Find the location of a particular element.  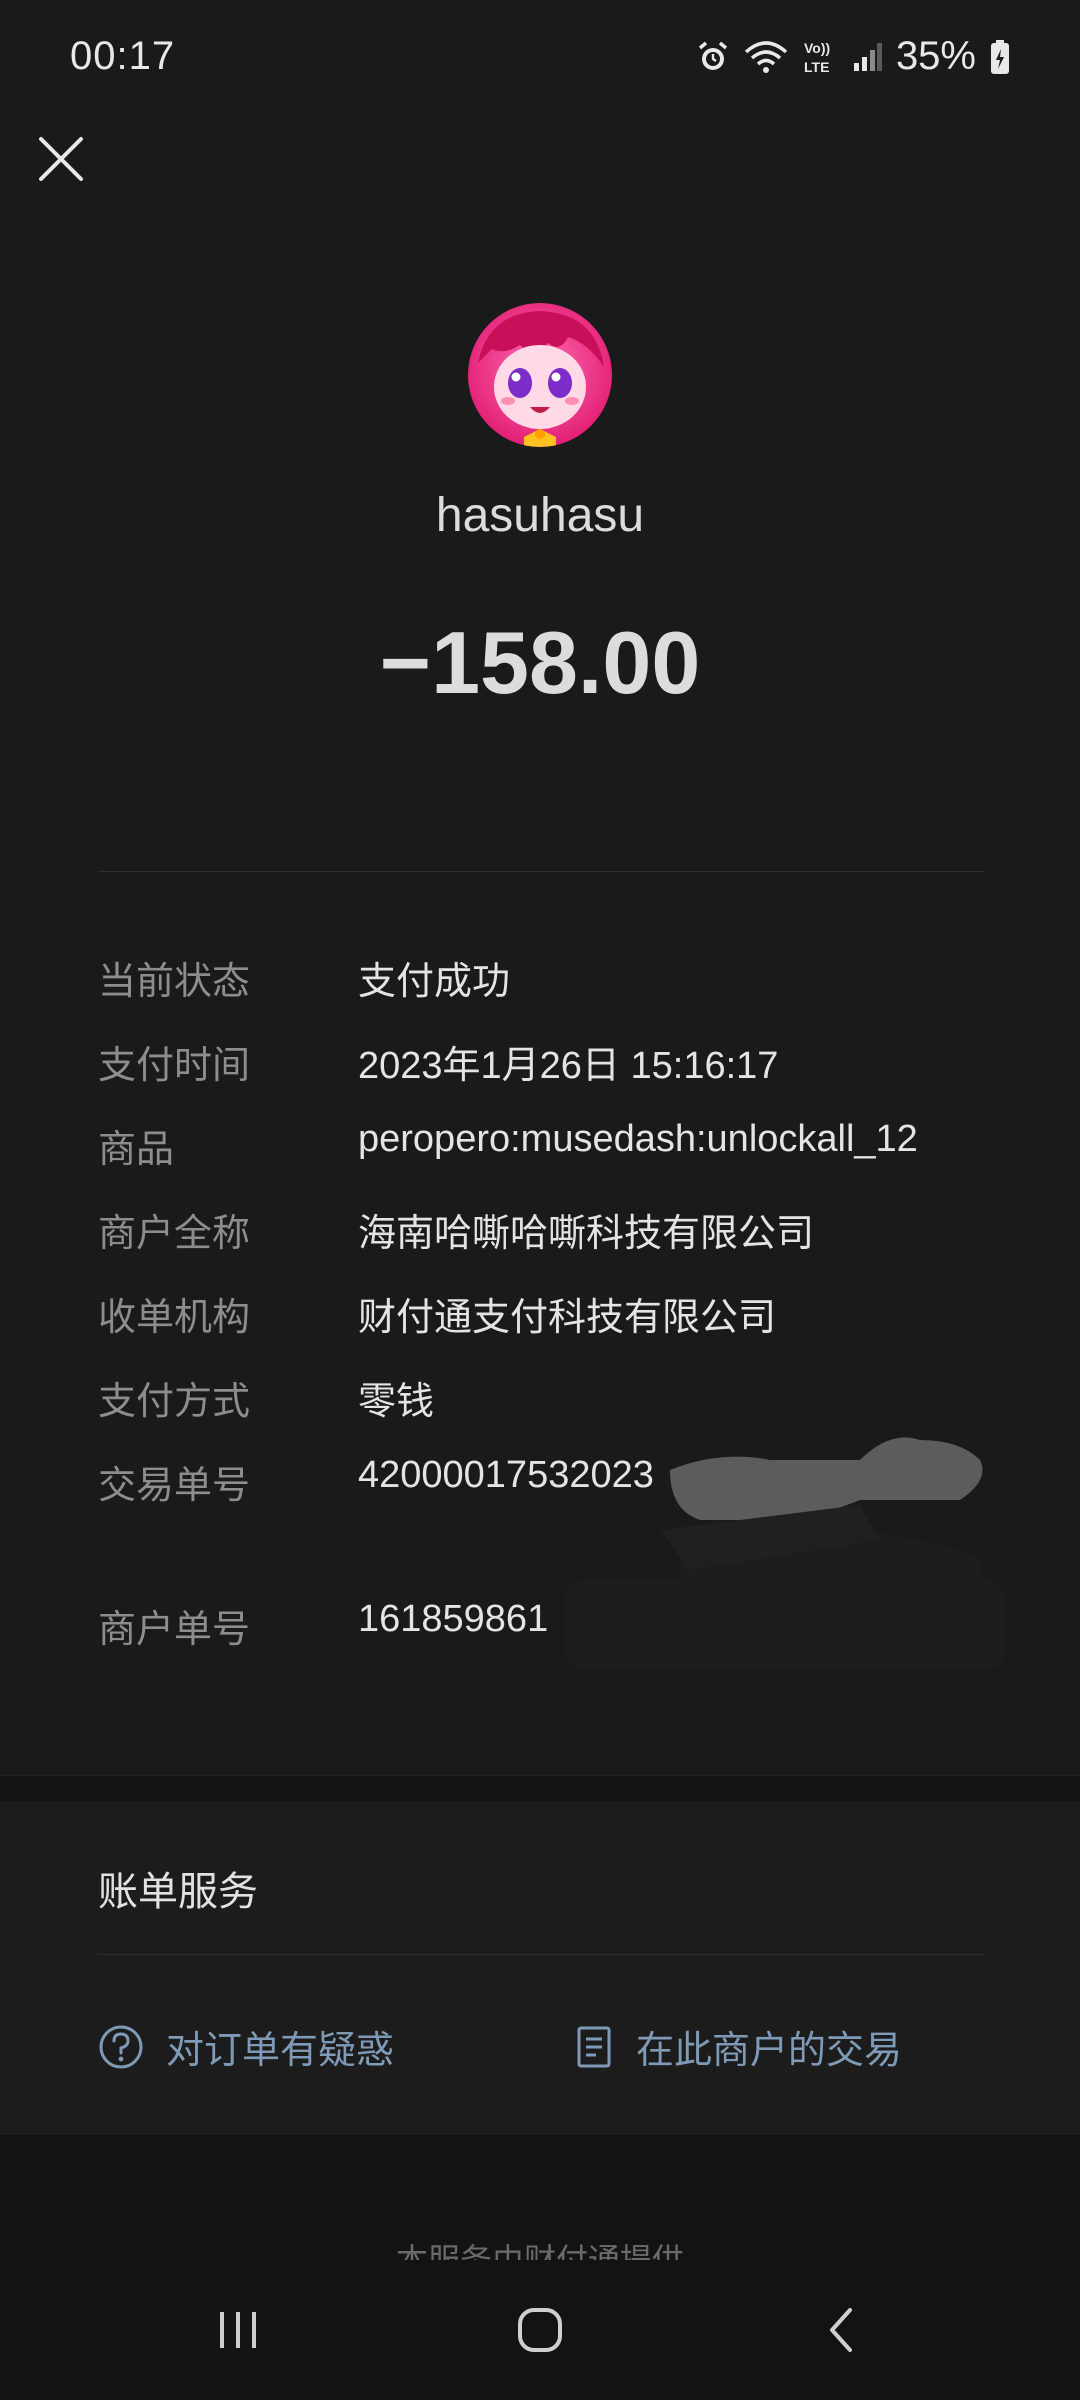

detail-row-status: 当前状态 支付成功 is located at coordinates (548, 980).